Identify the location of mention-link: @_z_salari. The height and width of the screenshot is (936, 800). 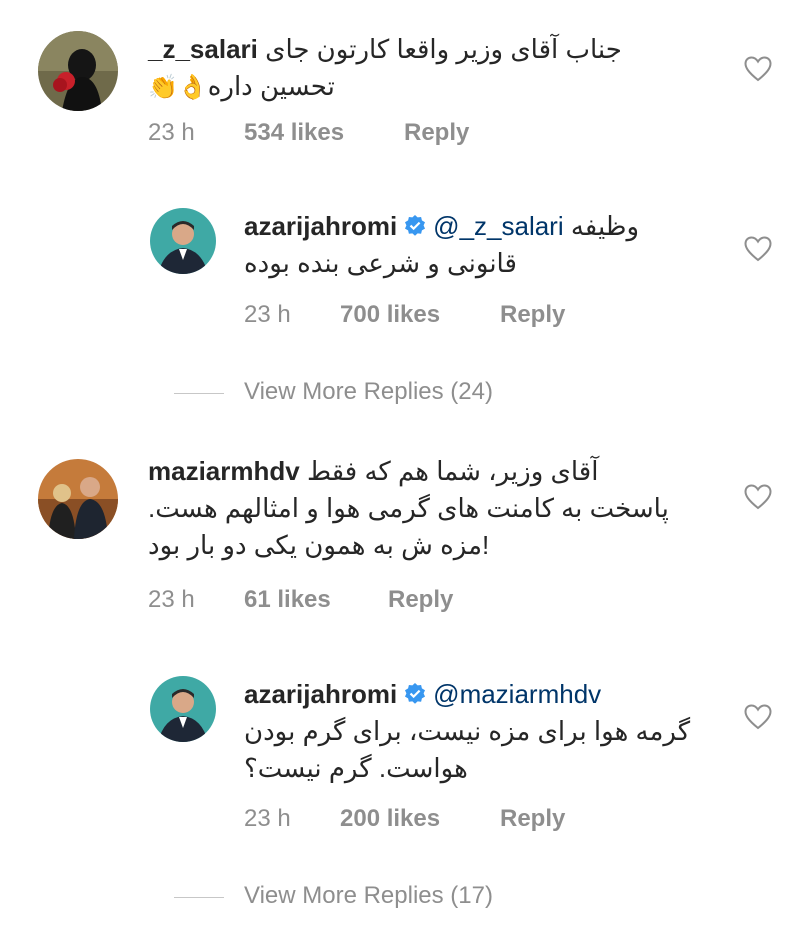
(498, 226).